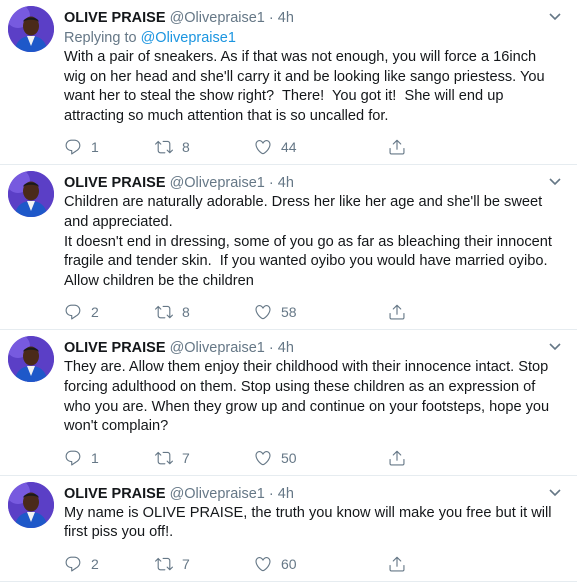 The height and width of the screenshot is (582, 577). Describe the element at coordinates (321, 147) in the screenshot. I see `like-button: 44` at that location.